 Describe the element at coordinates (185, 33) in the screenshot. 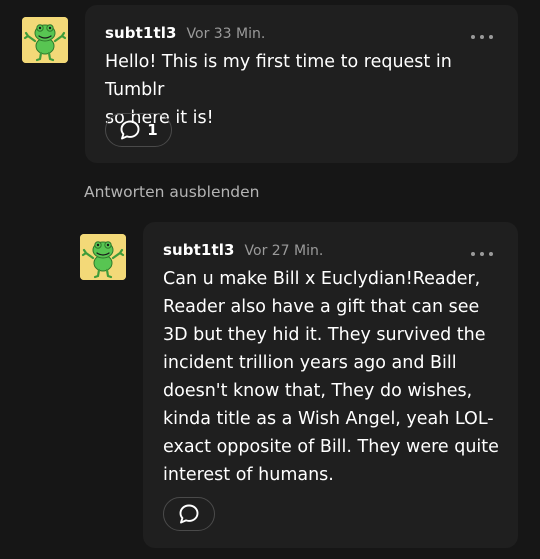

I see `comment-header: subt1tl3 Vor 33 Min.` at that location.